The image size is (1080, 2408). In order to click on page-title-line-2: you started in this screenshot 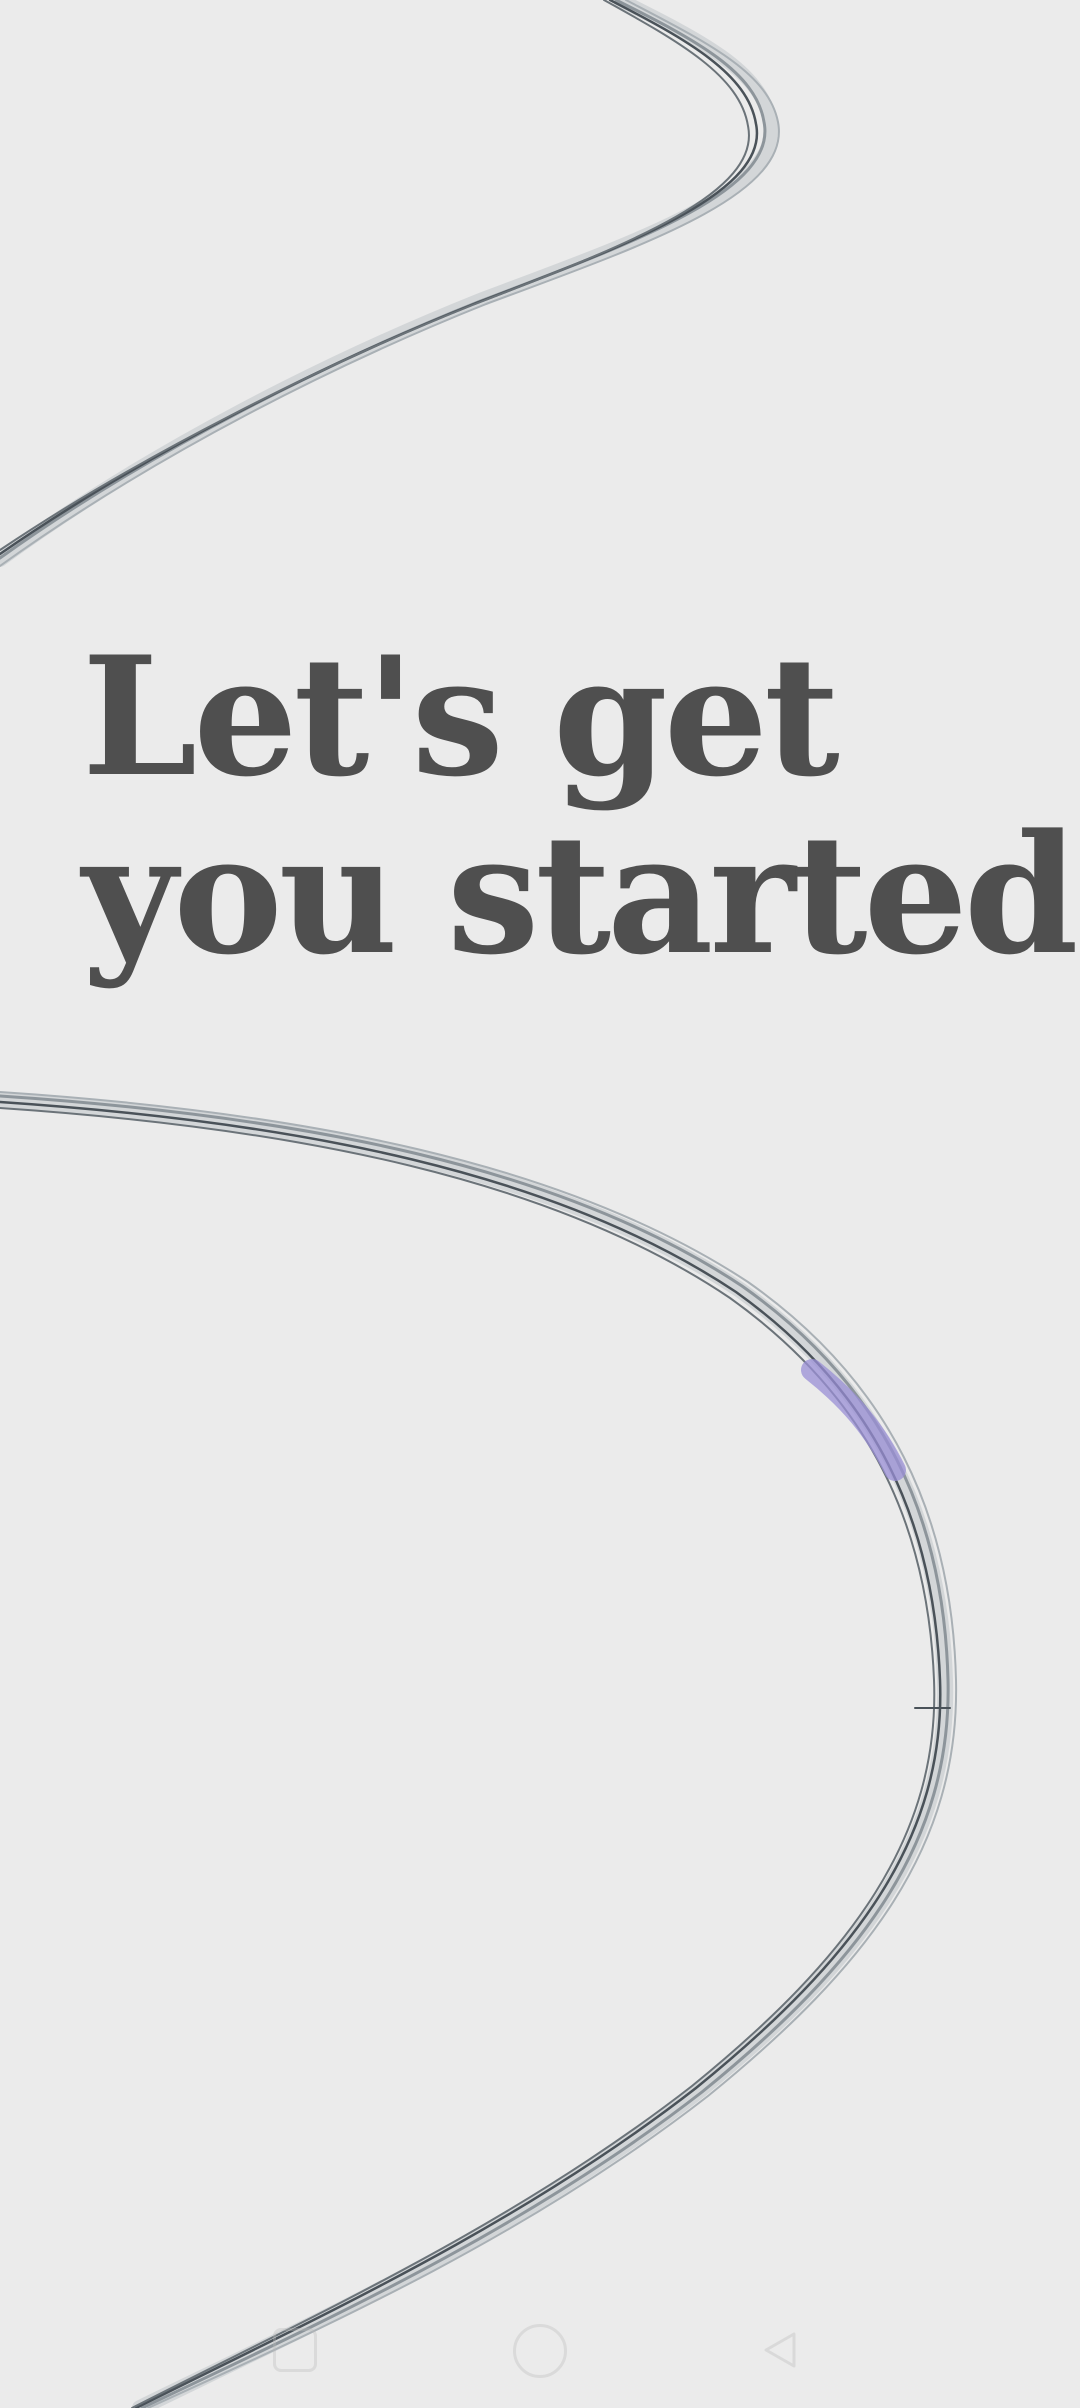, I will do `click(580, 894)`.